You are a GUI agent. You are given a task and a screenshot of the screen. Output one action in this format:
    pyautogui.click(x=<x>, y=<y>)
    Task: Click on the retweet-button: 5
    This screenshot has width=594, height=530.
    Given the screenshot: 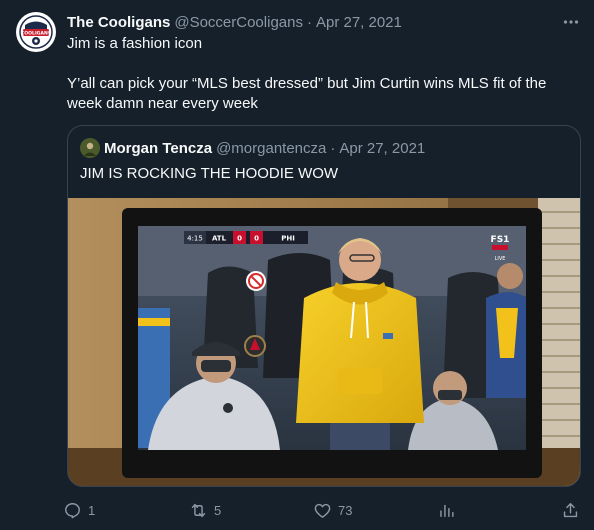 What is the action you would take?
    pyautogui.click(x=205, y=510)
    